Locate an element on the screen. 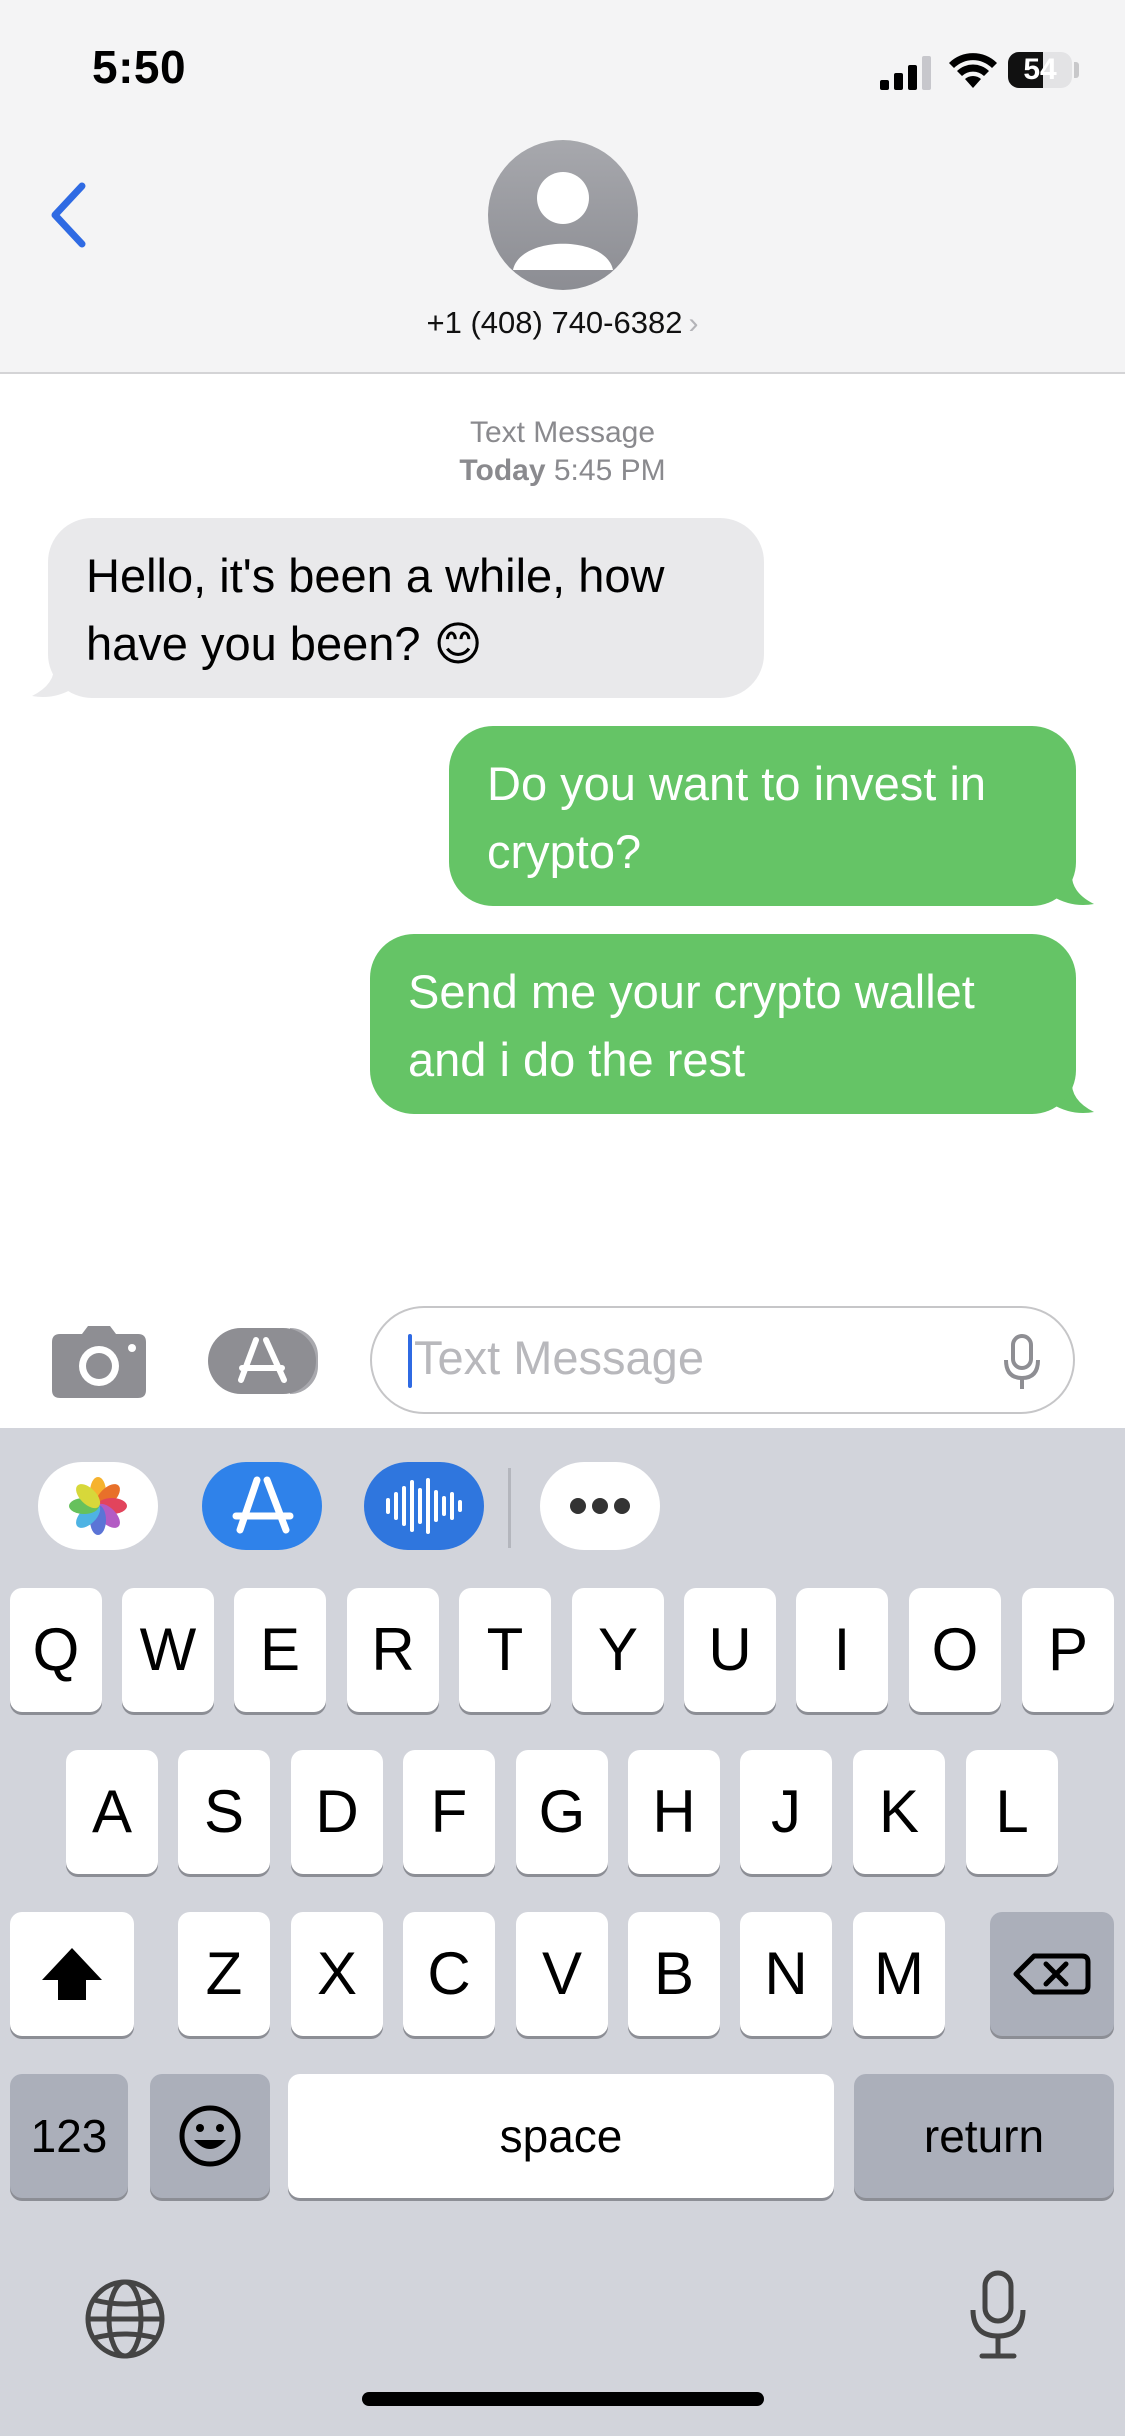 This screenshot has width=1125, height=2436. key-h: H is located at coordinates (674, 1812).